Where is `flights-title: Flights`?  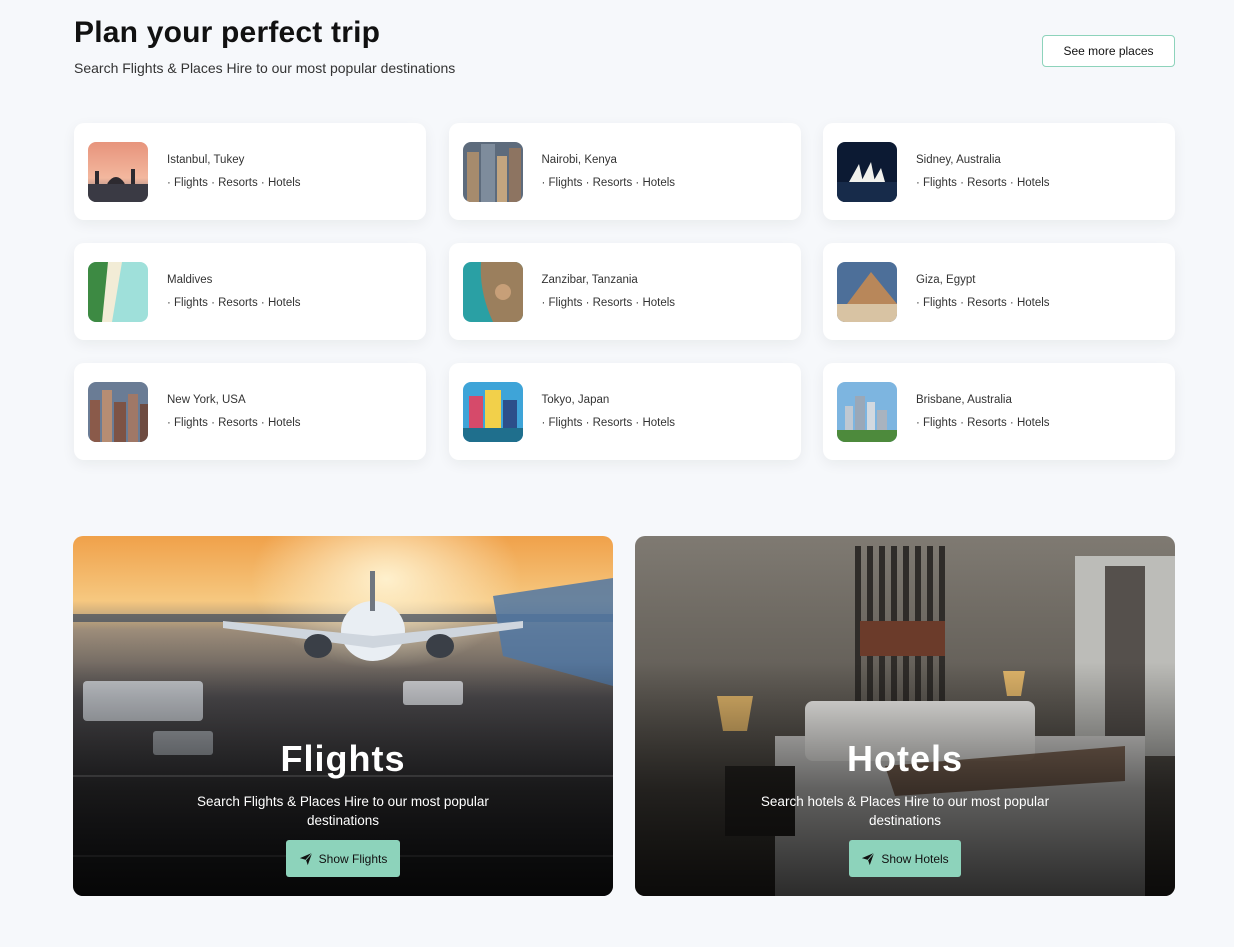 flights-title: Flights is located at coordinates (343, 758).